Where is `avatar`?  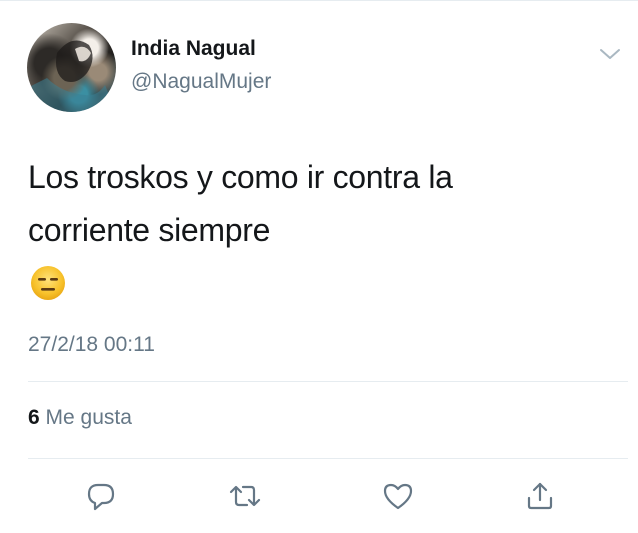 avatar is located at coordinates (71, 67).